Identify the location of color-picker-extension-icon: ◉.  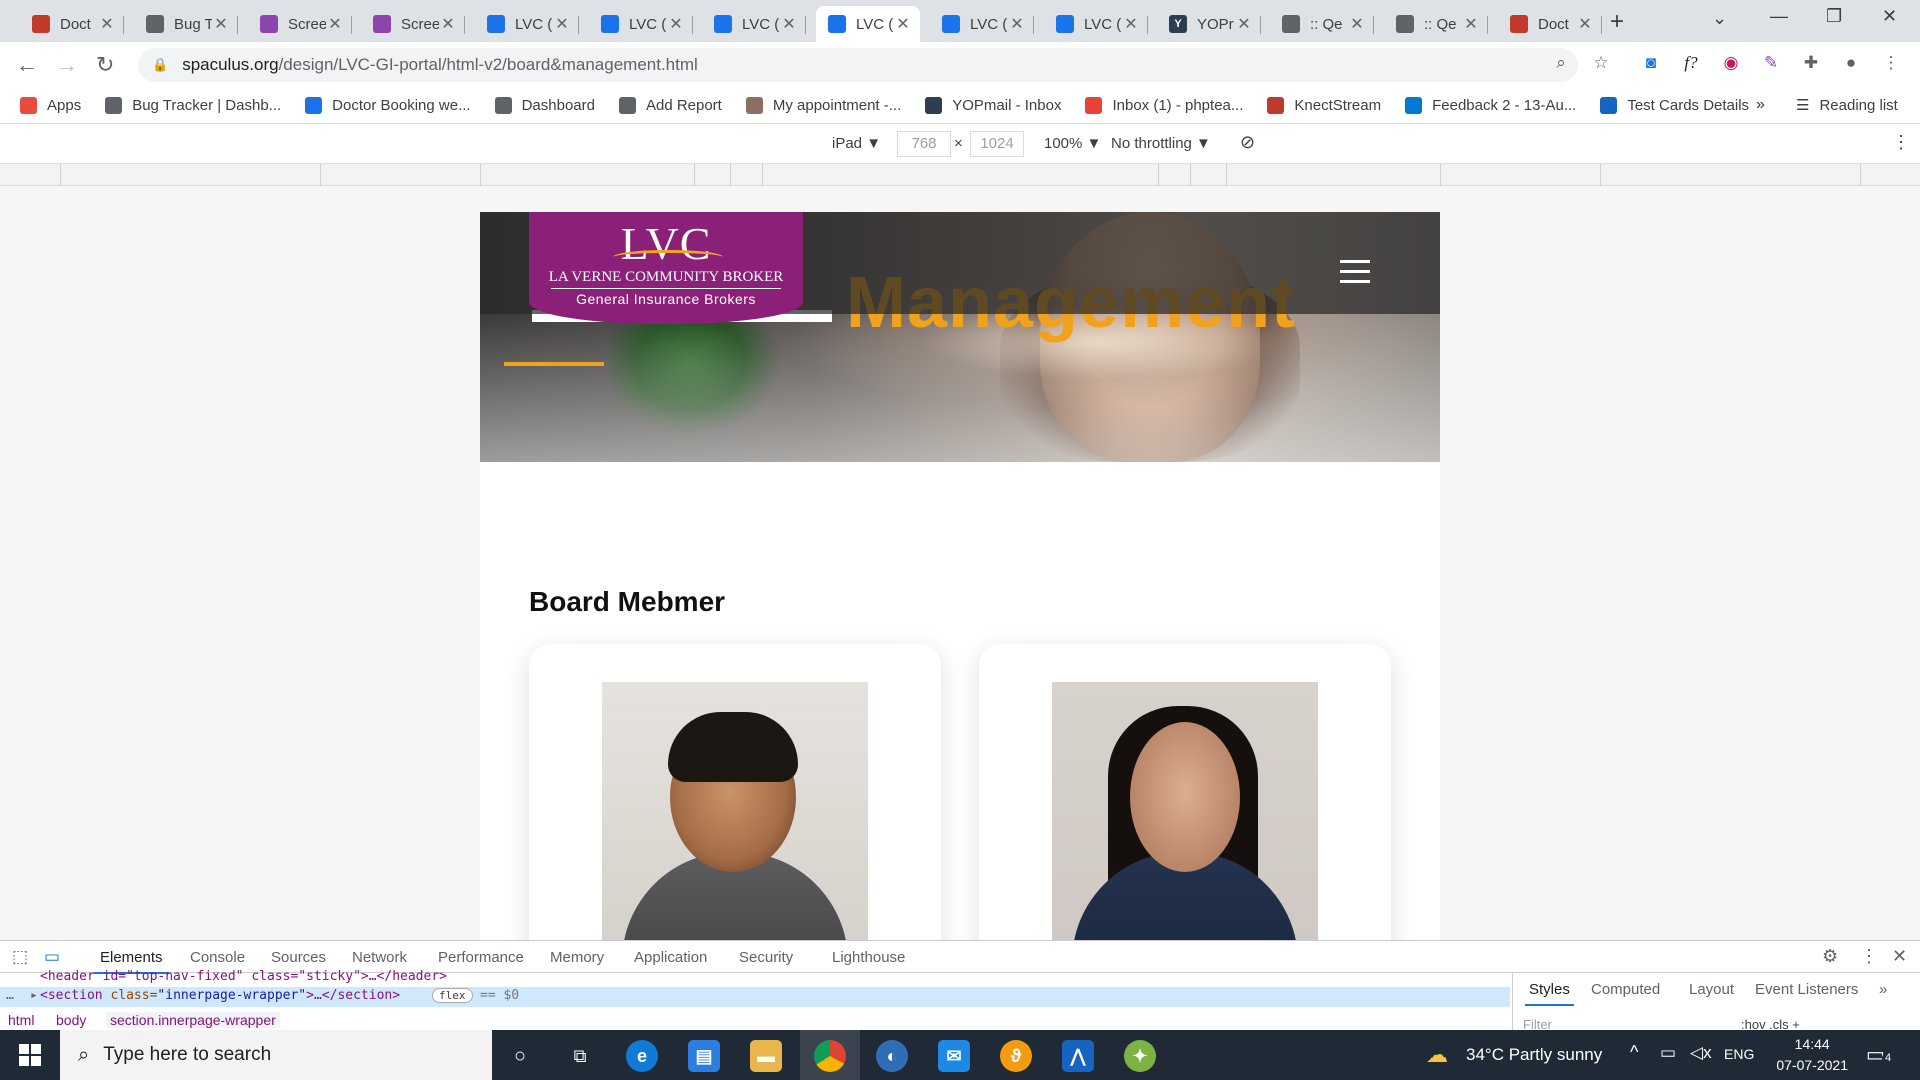
(1731, 63).